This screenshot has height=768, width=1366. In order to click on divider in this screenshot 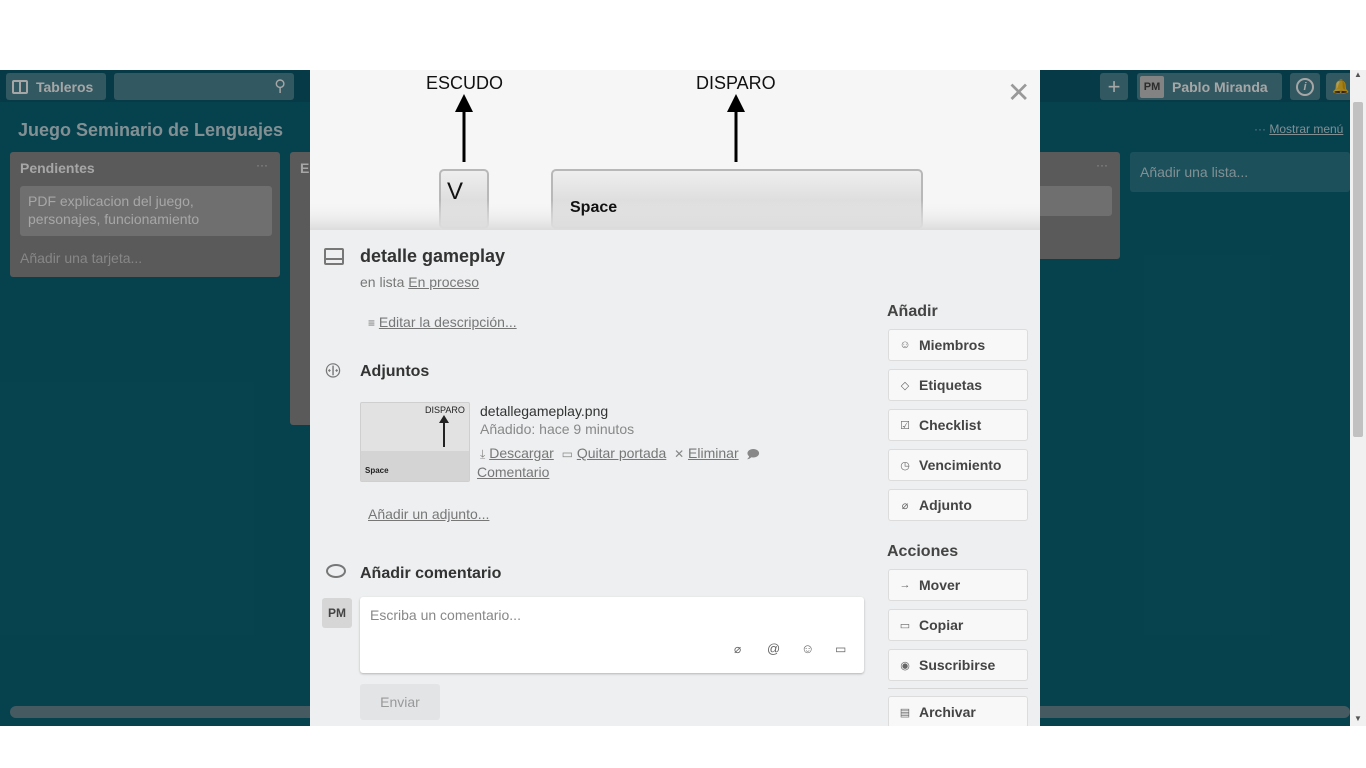, I will do `click(958, 688)`.